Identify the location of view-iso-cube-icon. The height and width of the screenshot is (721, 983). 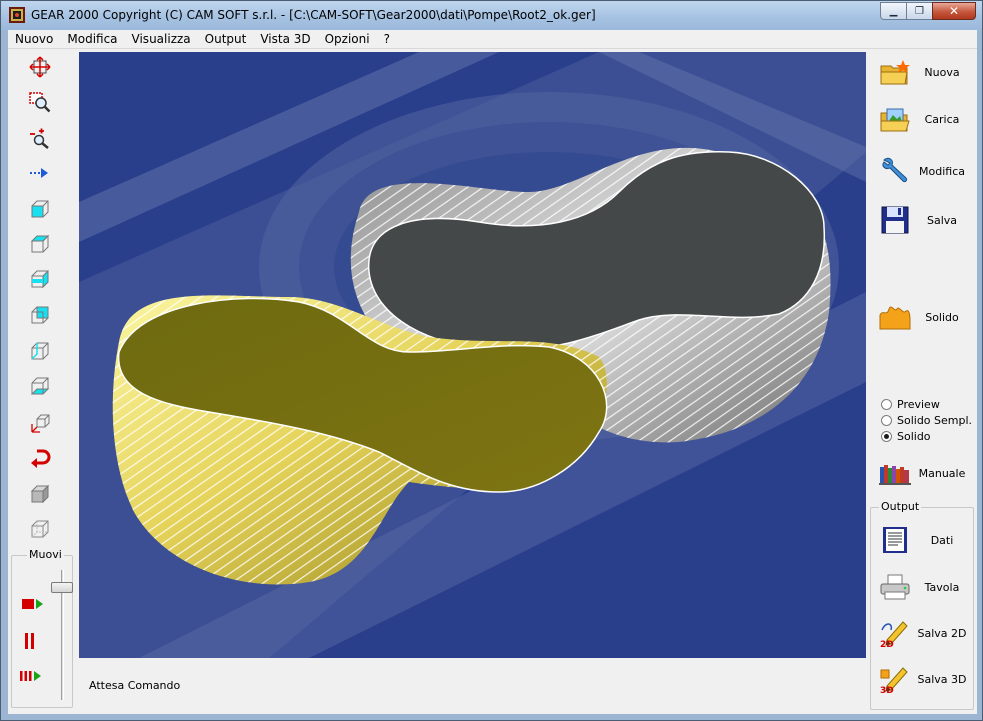
(40, 351).